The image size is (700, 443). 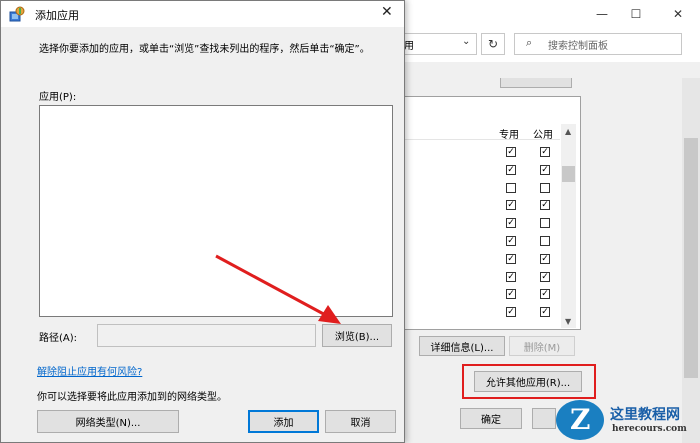 I want to click on window-close-icon: ✕, so click(x=678, y=14).